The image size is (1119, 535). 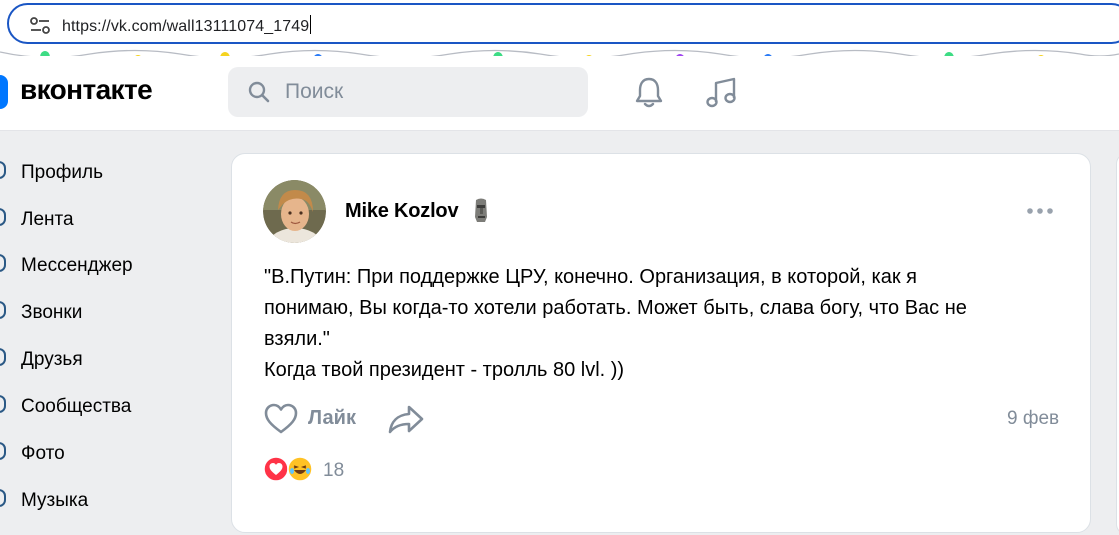 I want to click on communities-icon, so click(x=3, y=404).